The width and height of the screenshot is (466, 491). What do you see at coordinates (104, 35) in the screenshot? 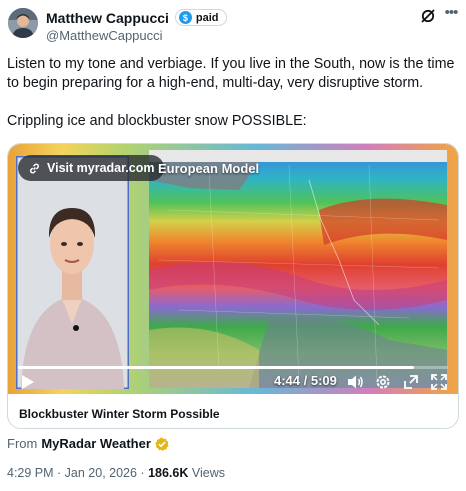
I see `author-handle: @MatthewCappucci` at bounding box center [104, 35].